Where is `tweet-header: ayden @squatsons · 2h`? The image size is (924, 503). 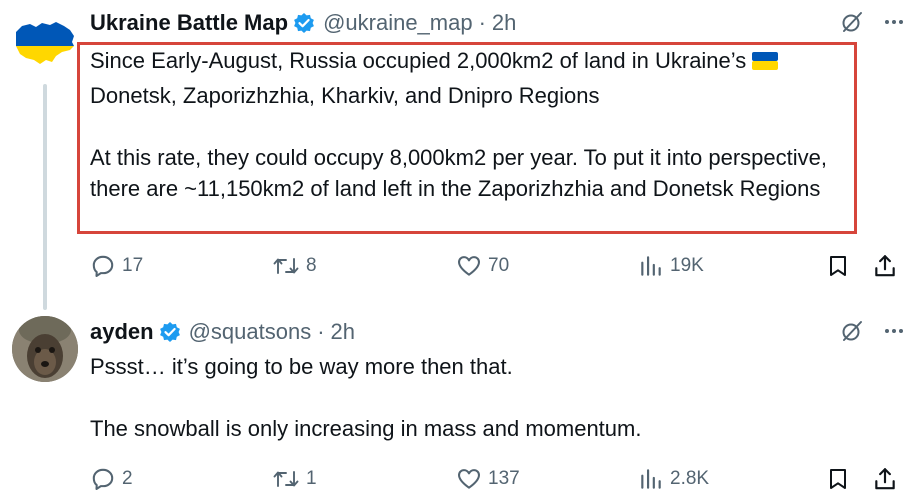 tweet-header: ayden @squatsons · 2h is located at coordinates (222, 332).